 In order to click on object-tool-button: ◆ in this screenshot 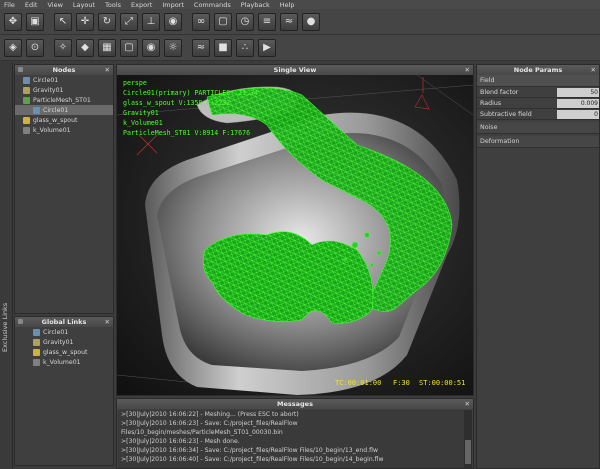, I will do `click(85, 47)`.